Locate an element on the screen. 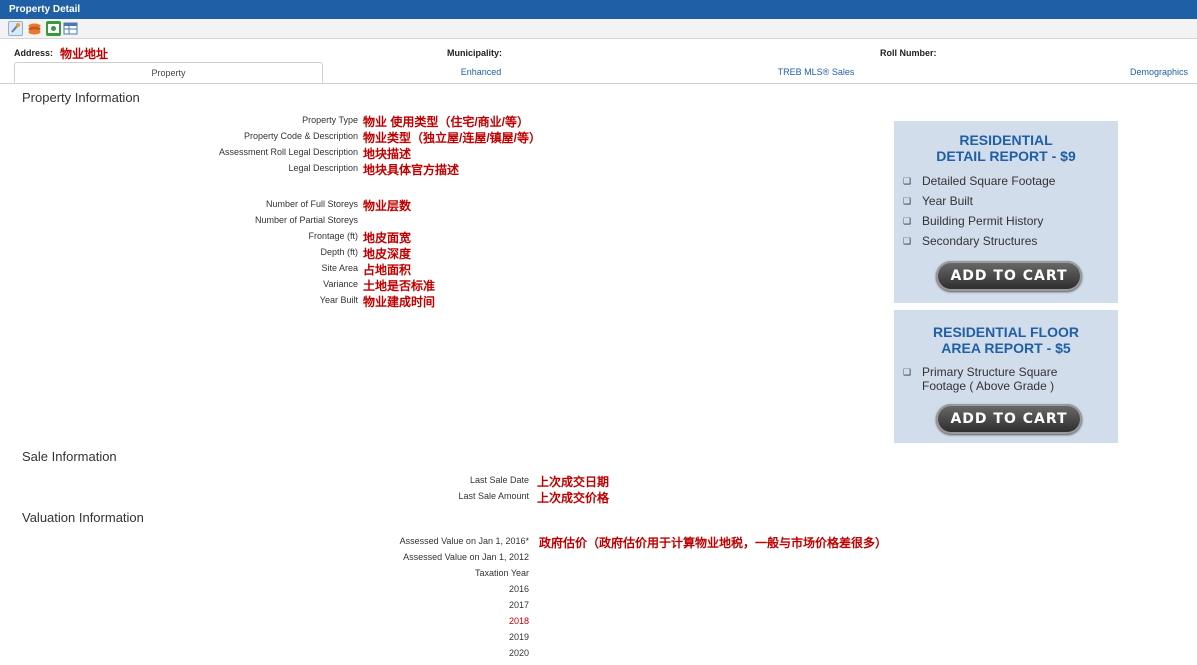 The height and width of the screenshot is (665, 1197). tab-enhanced: Enhanced is located at coordinates (481, 72).